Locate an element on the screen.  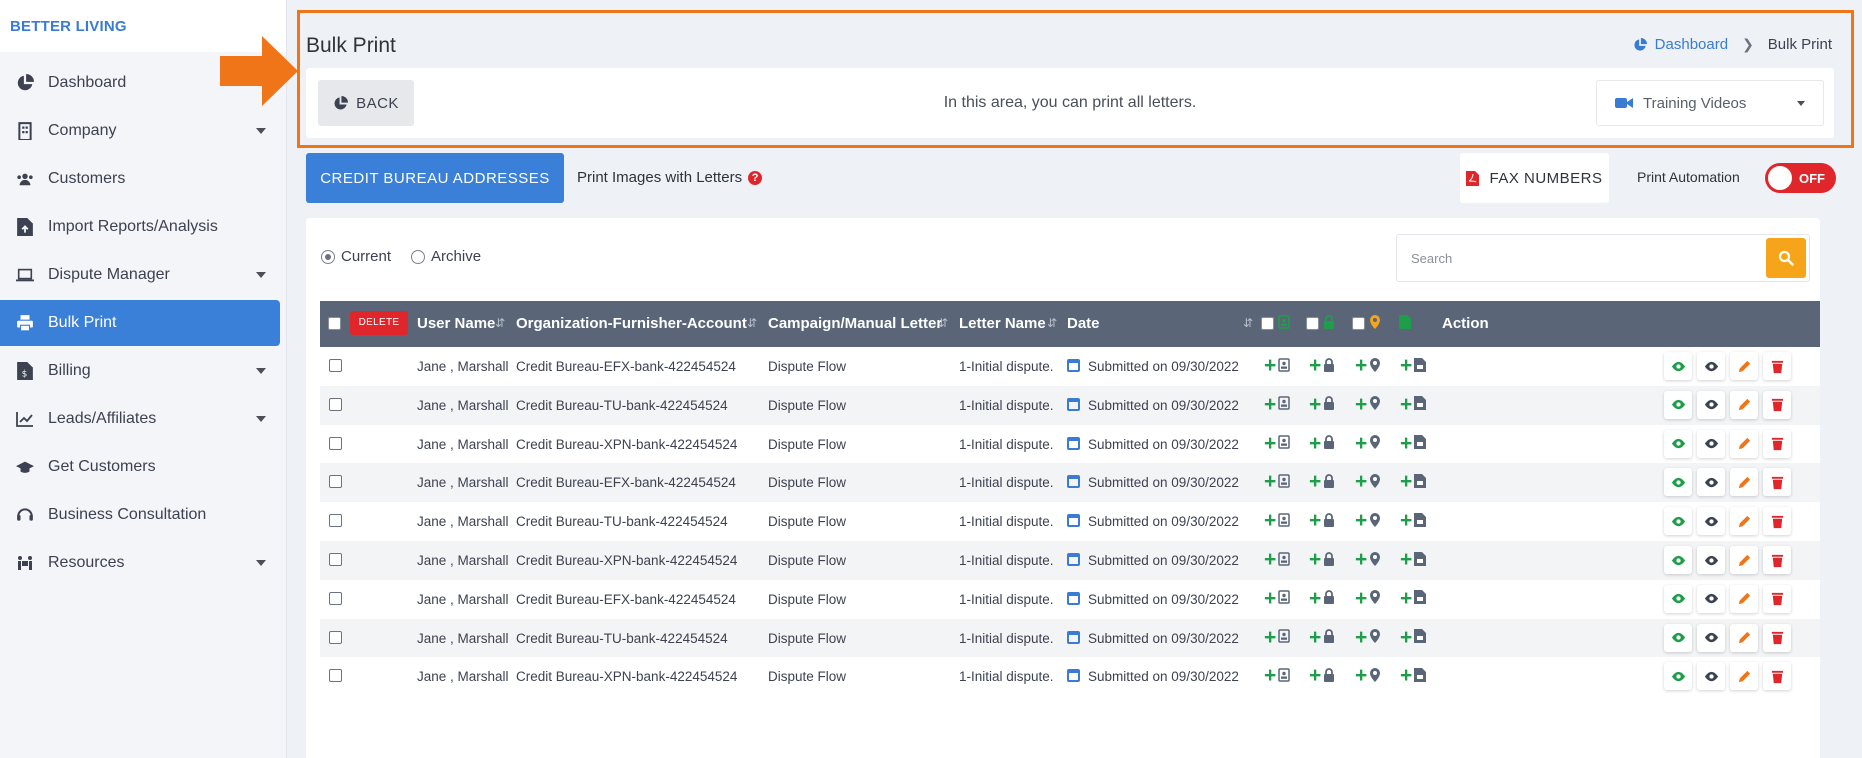
help-icon: ? is located at coordinates (755, 177).